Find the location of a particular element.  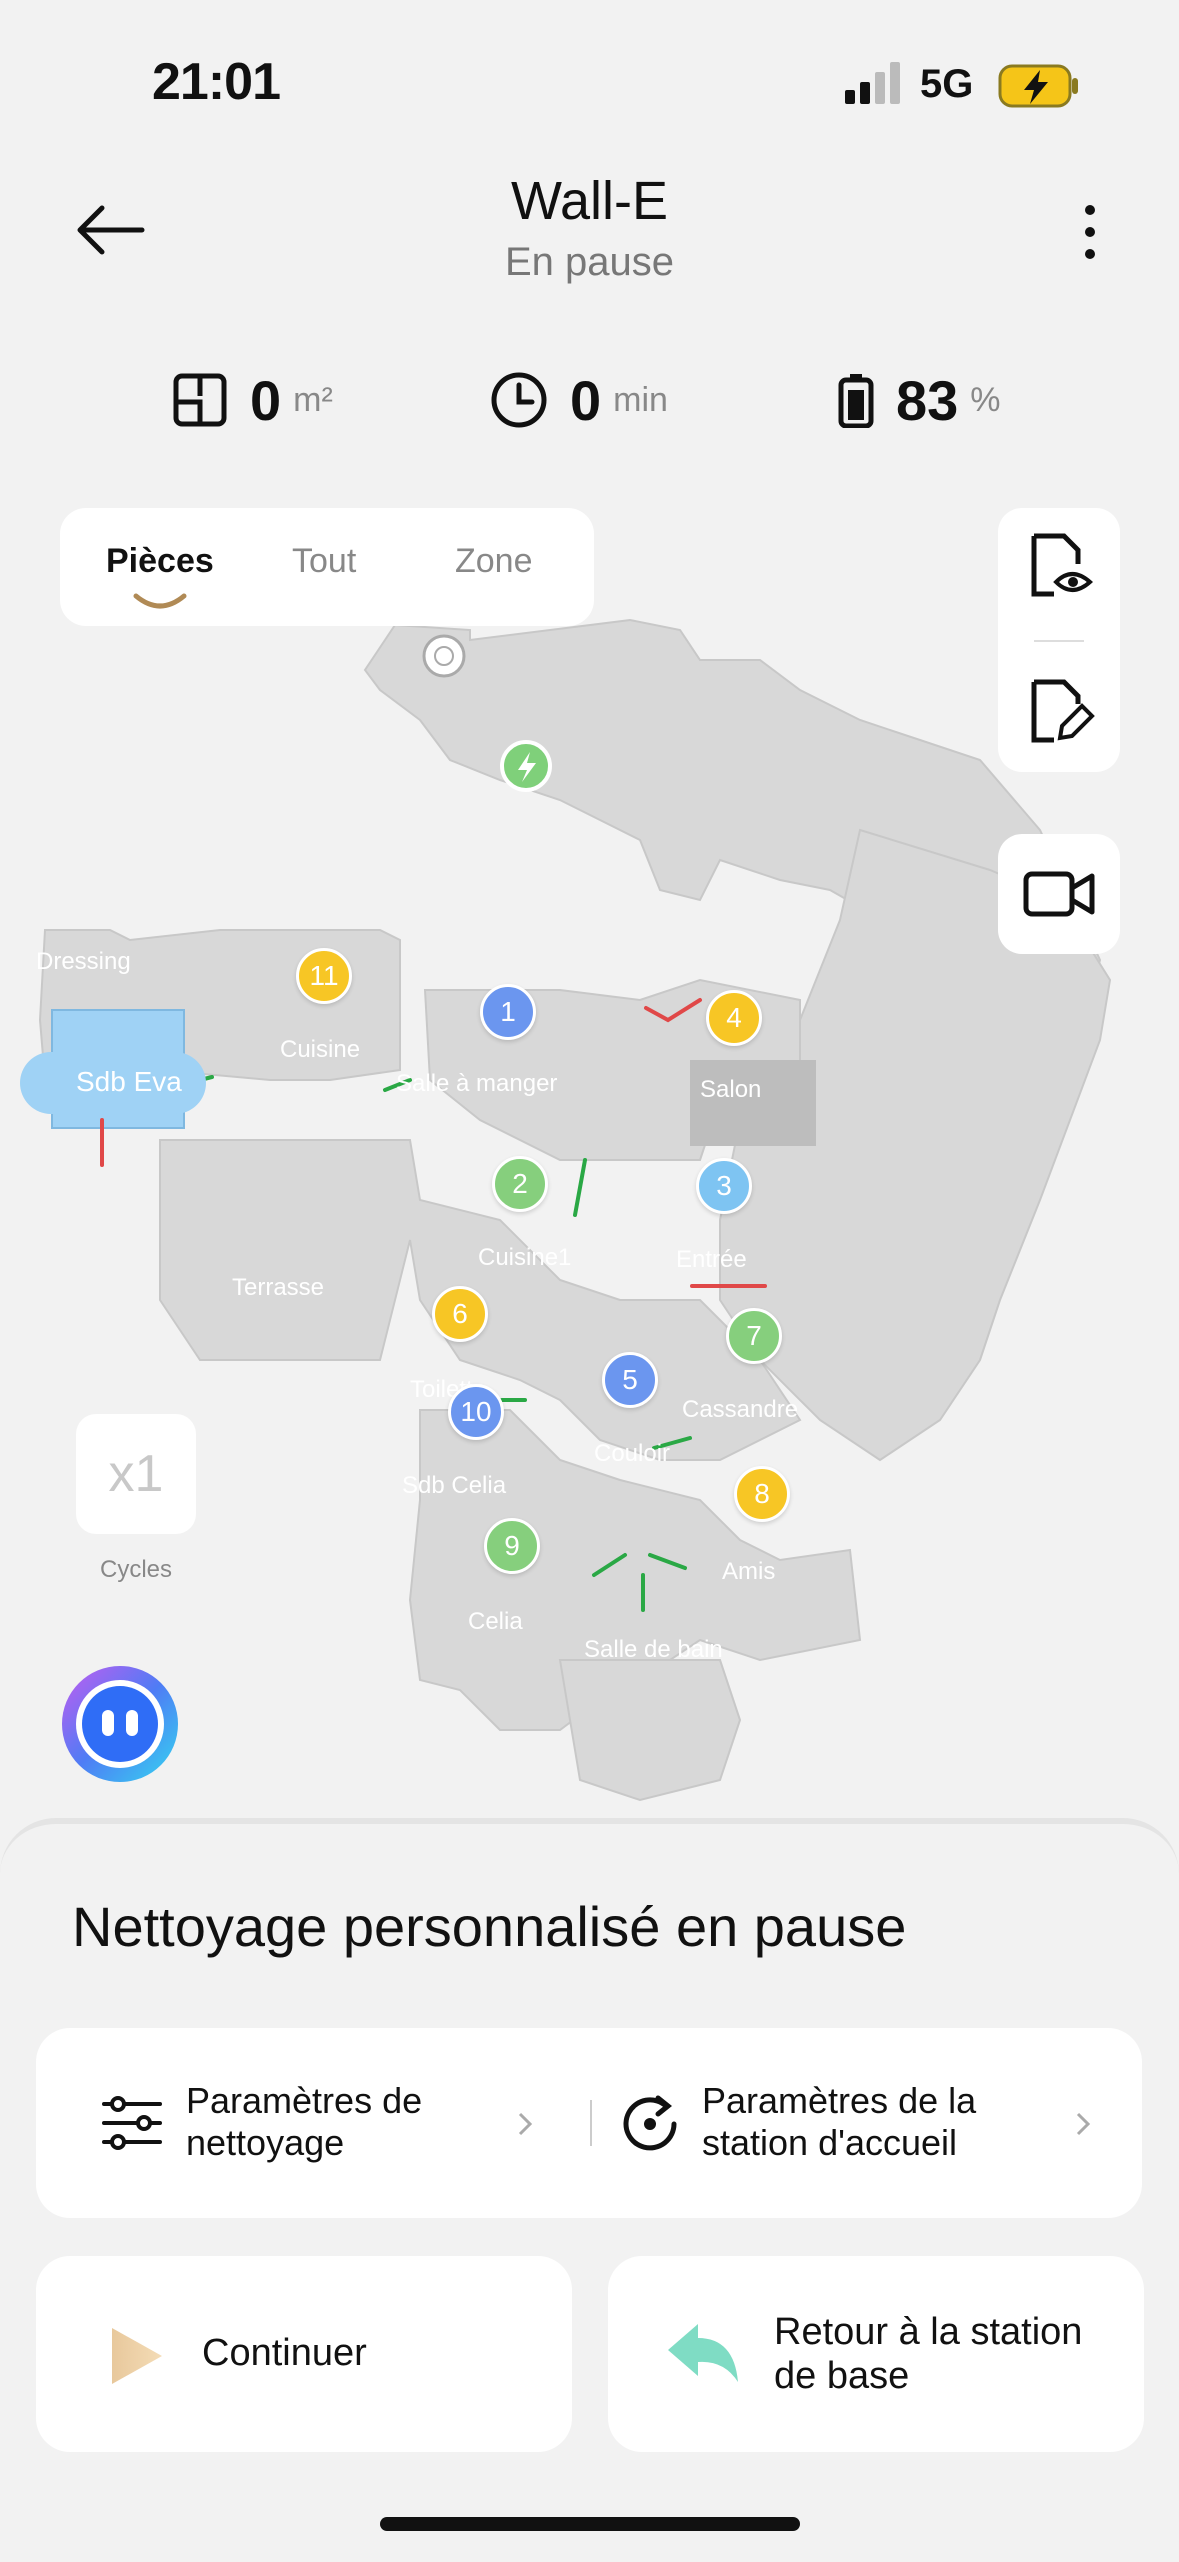

camera-button is located at coordinates (1059, 894).